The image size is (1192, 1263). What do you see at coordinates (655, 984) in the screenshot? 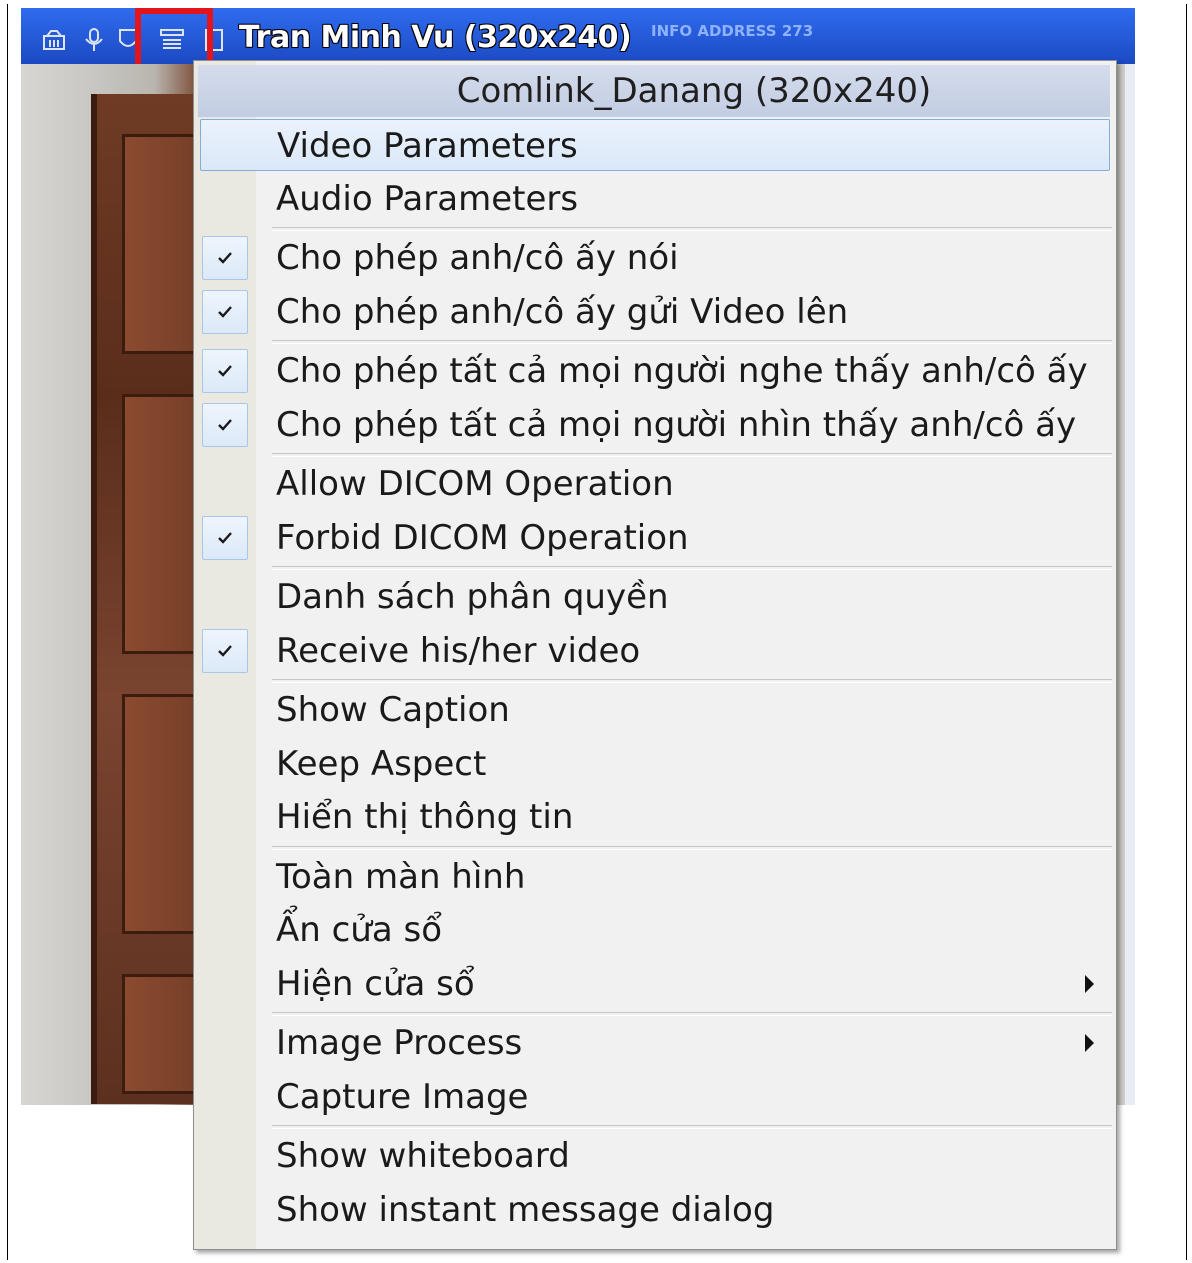
I see `menu-item-hien-cua-so: Hiện cửa sổ` at bounding box center [655, 984].